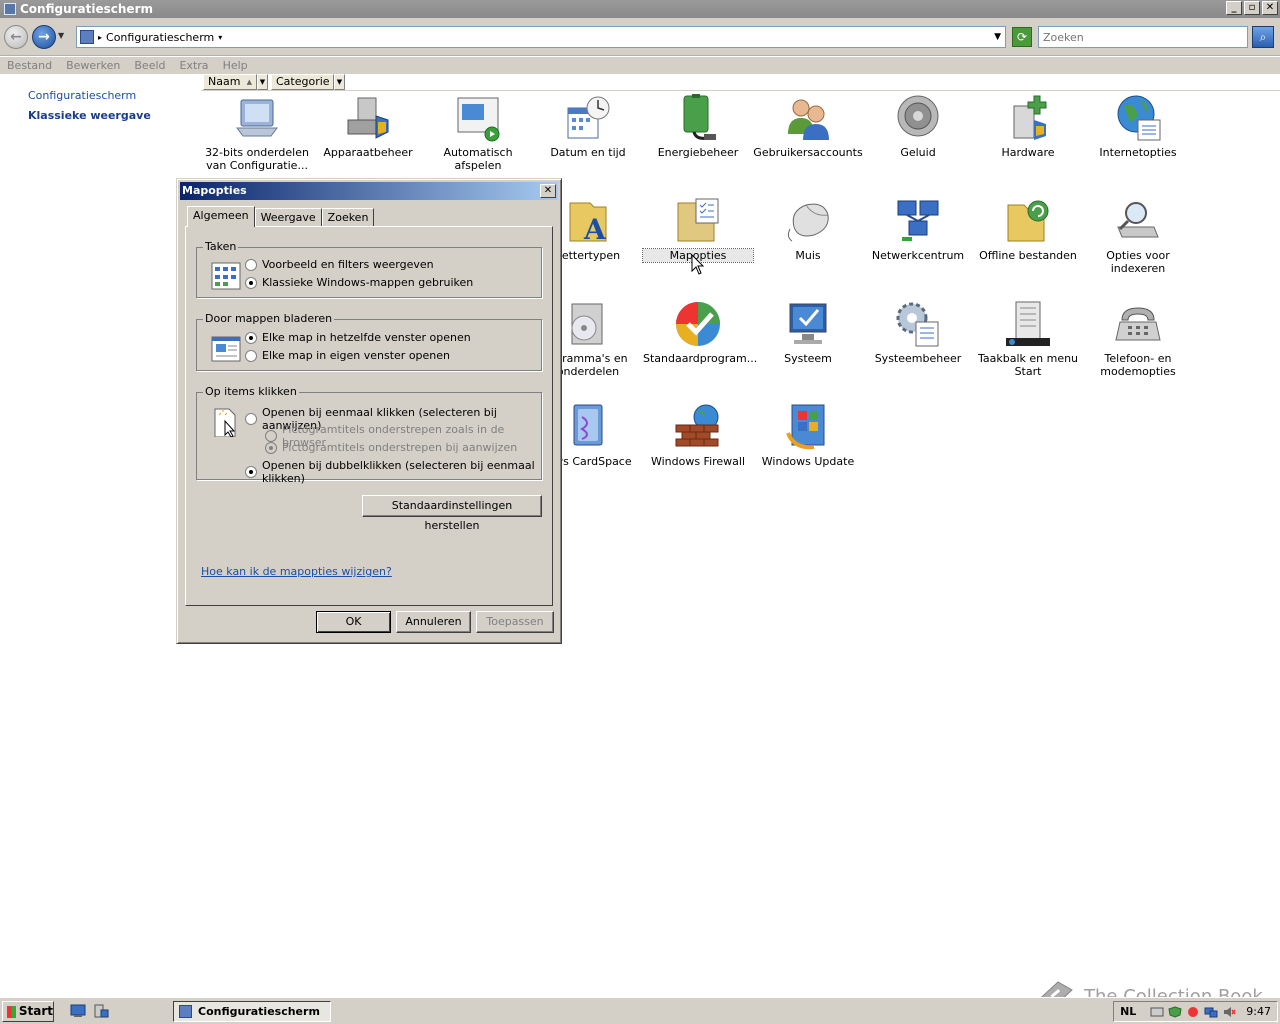 The width and height of the screenshot is (1280, 1024). Describe the element at coordinates (1193, 1012) in the screenshot. I see `warning-icon` at that location.